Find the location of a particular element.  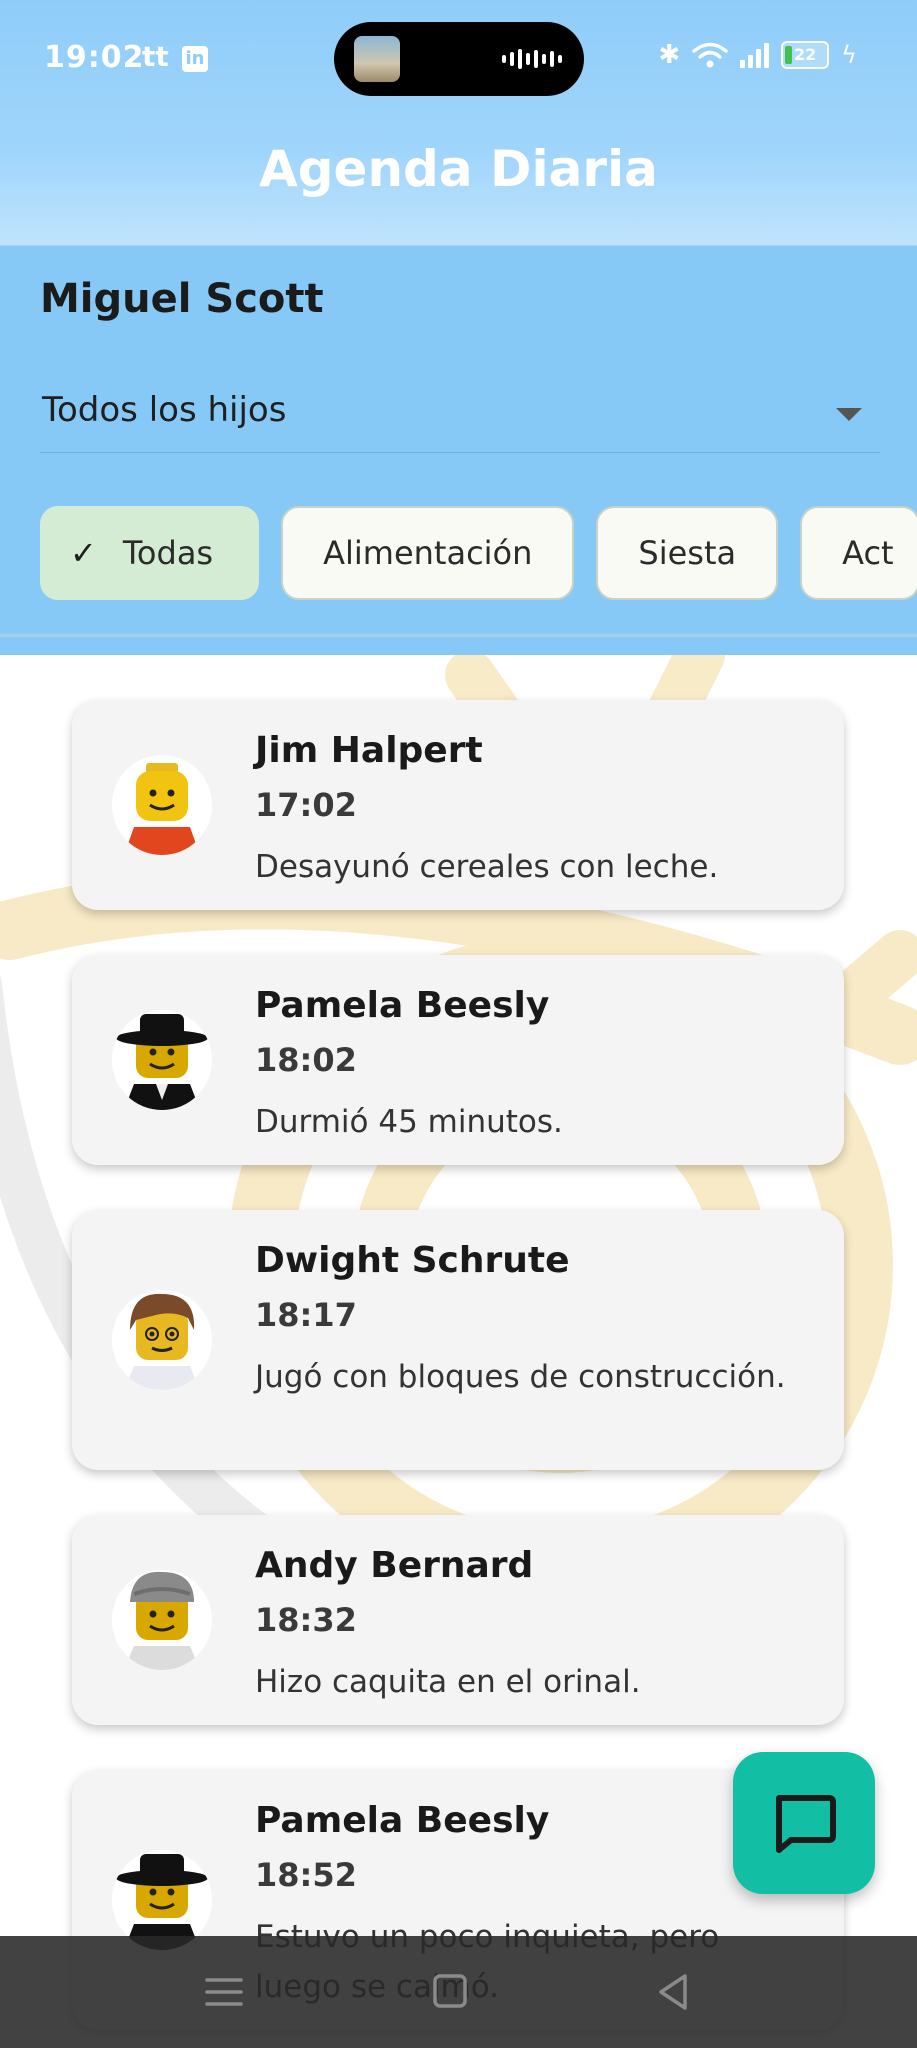

header-divider is located at coordinates (458, 635).